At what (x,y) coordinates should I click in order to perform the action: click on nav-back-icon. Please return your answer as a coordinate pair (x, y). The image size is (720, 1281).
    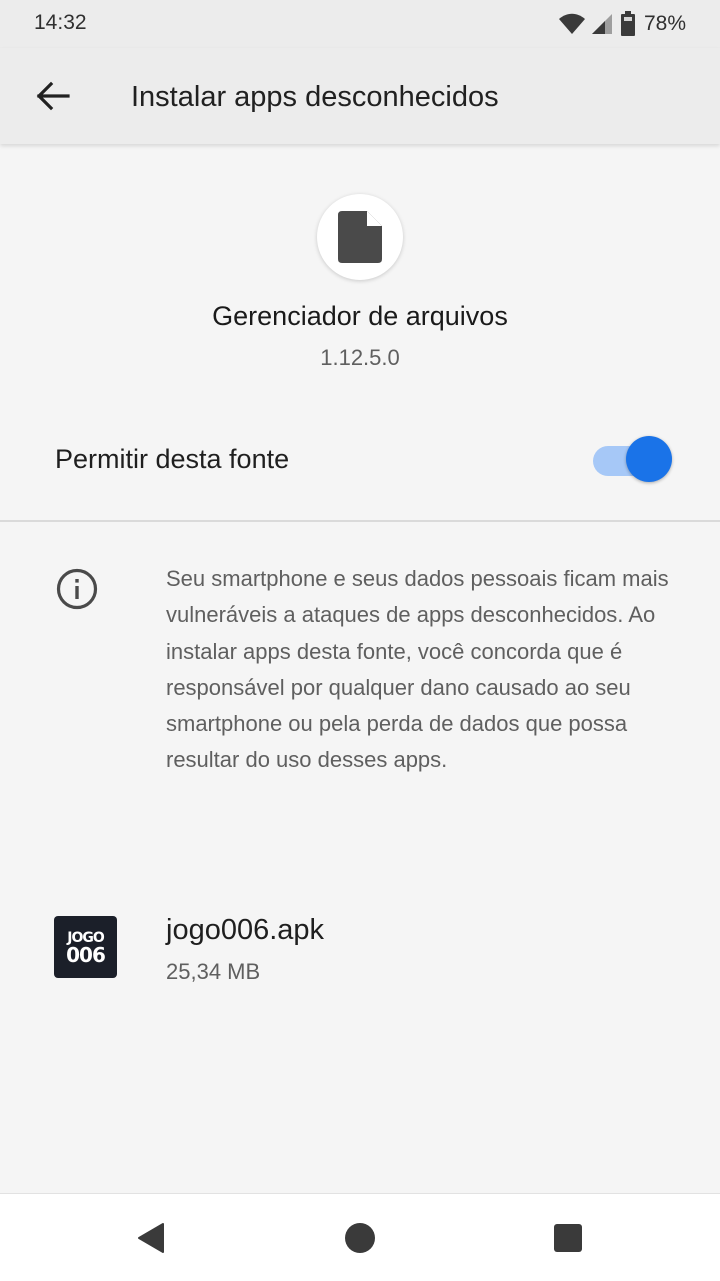
    Looking at the image, I should click on (151, 1238).